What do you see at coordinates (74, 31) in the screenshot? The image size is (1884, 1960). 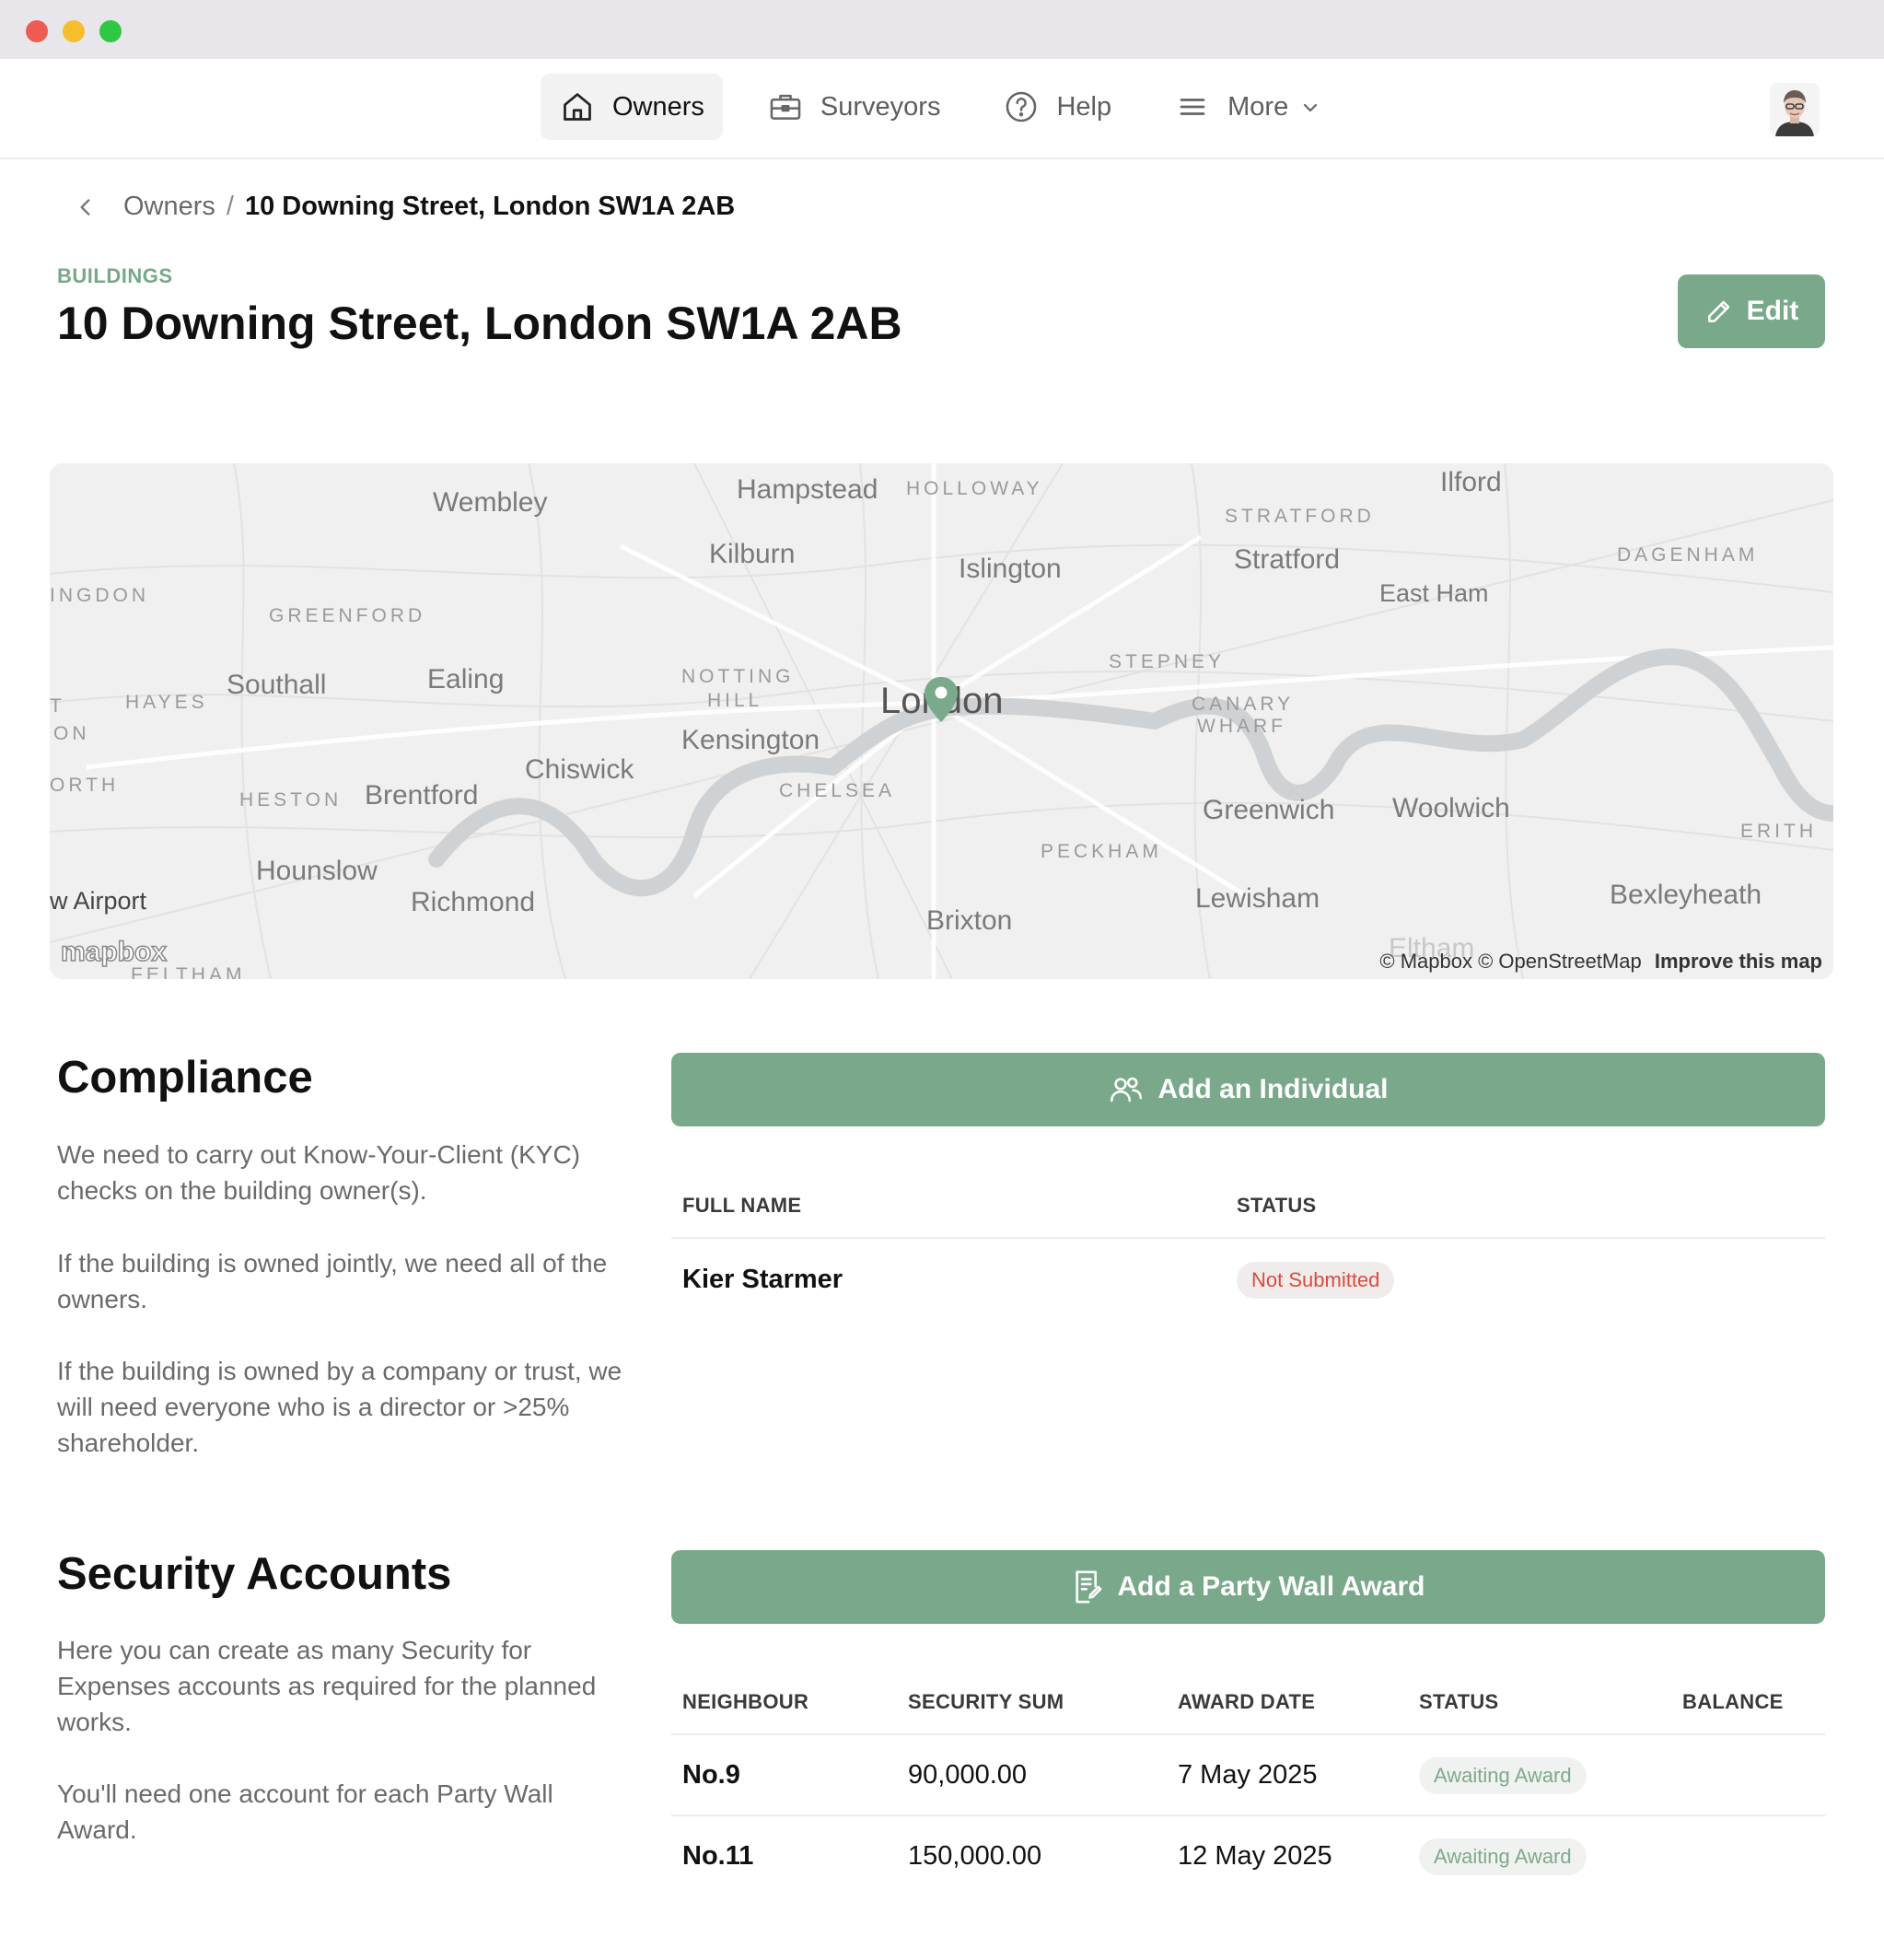 I see `minimize-window-button` at bounding box center [74, 31].